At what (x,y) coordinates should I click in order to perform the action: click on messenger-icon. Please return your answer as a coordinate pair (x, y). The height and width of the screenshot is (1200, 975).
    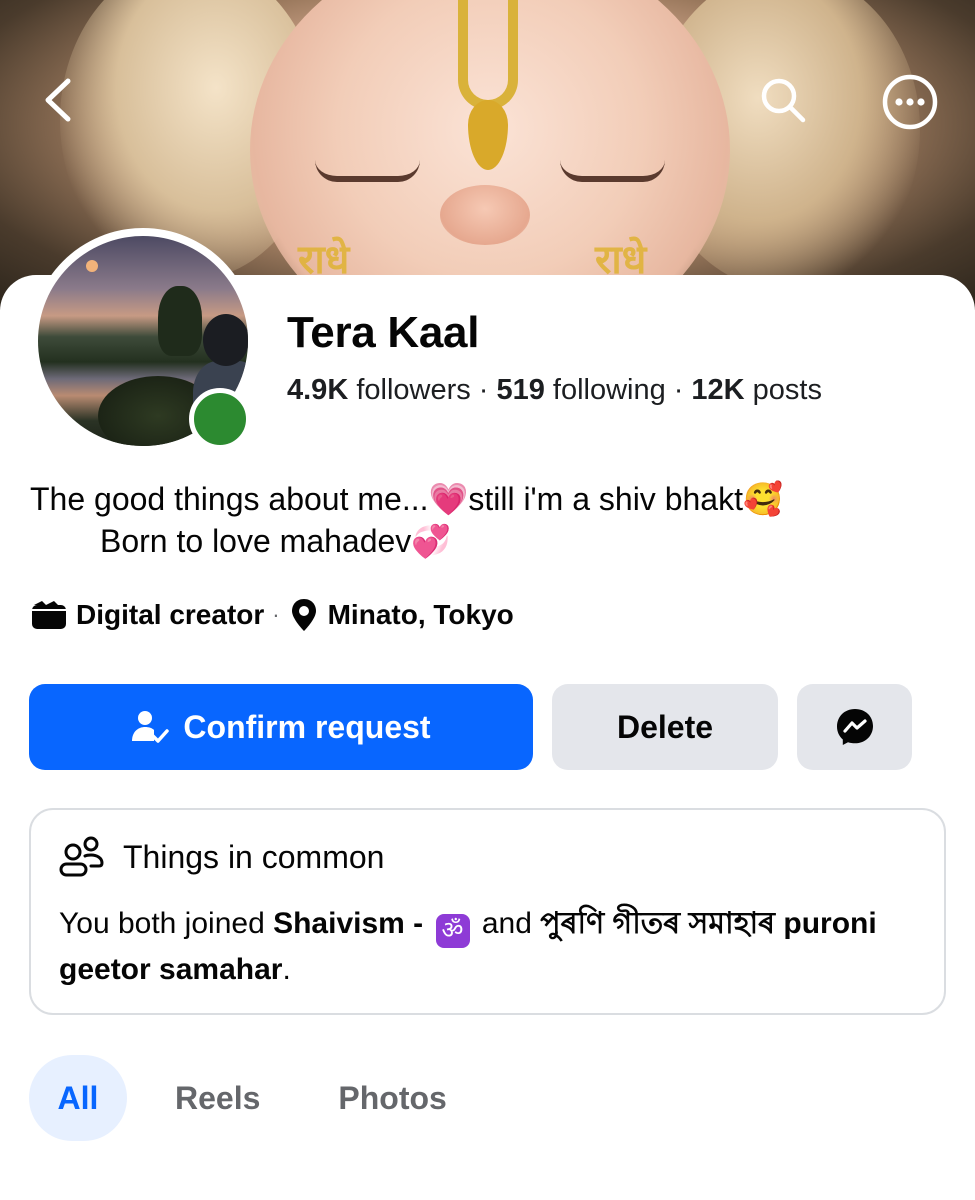
    Looking at the image, I should click on (854, 727).